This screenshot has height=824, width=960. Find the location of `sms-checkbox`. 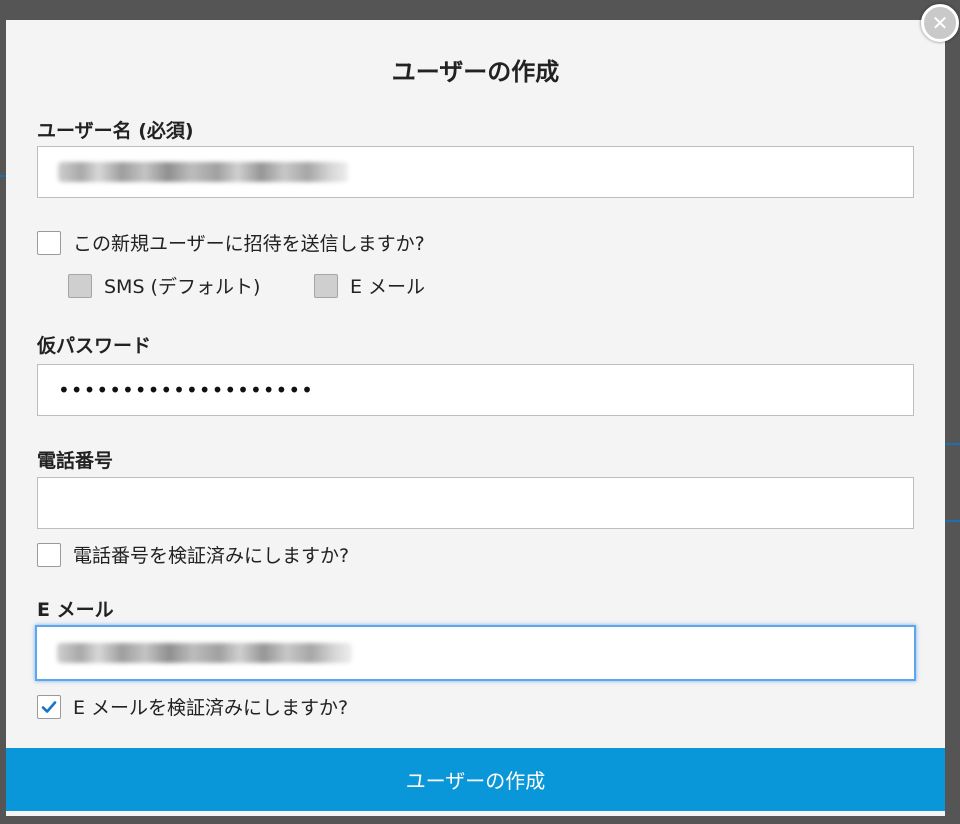

sms-checkbox is located at coordinates (80, 285).